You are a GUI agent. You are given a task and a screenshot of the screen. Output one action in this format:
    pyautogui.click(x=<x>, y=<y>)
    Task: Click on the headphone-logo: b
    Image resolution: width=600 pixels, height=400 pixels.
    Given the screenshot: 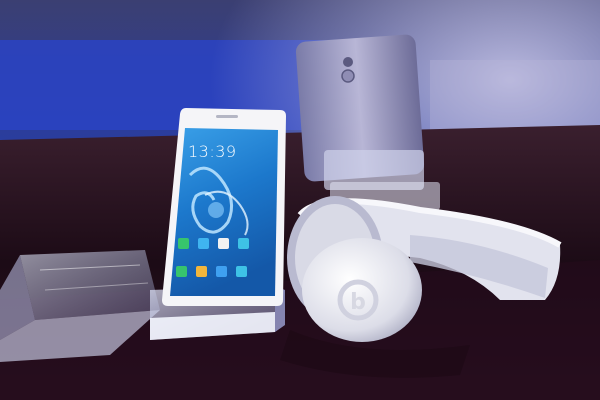 What is the action you would take?
    pyautogui.click(x=358, y=302)
    